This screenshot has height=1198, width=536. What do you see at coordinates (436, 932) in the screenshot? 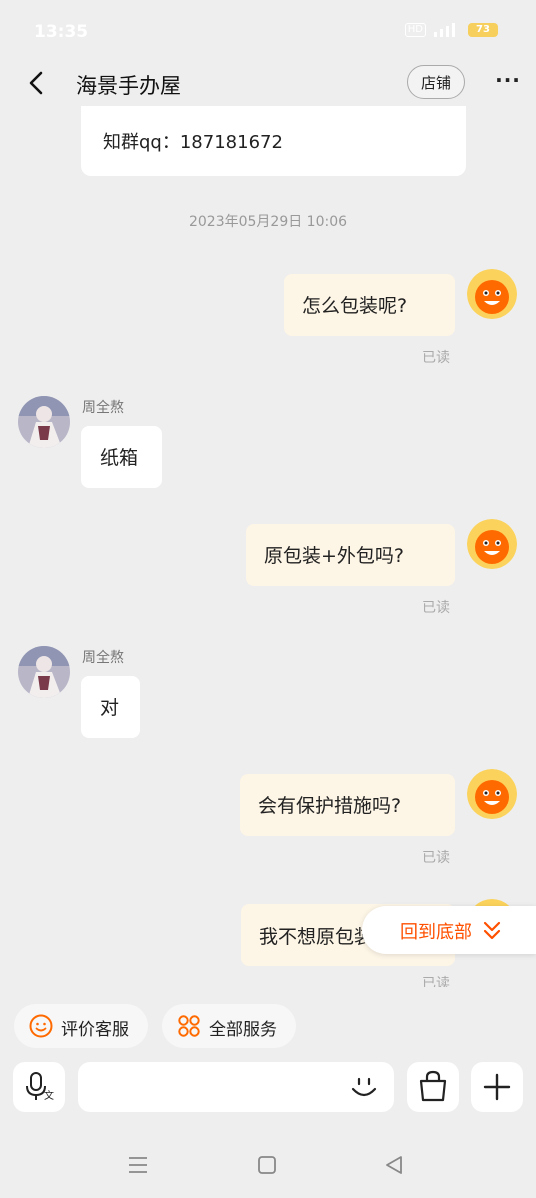
I see `back-to-bottom-label: 回到底部` at bounding box center [436, 932].